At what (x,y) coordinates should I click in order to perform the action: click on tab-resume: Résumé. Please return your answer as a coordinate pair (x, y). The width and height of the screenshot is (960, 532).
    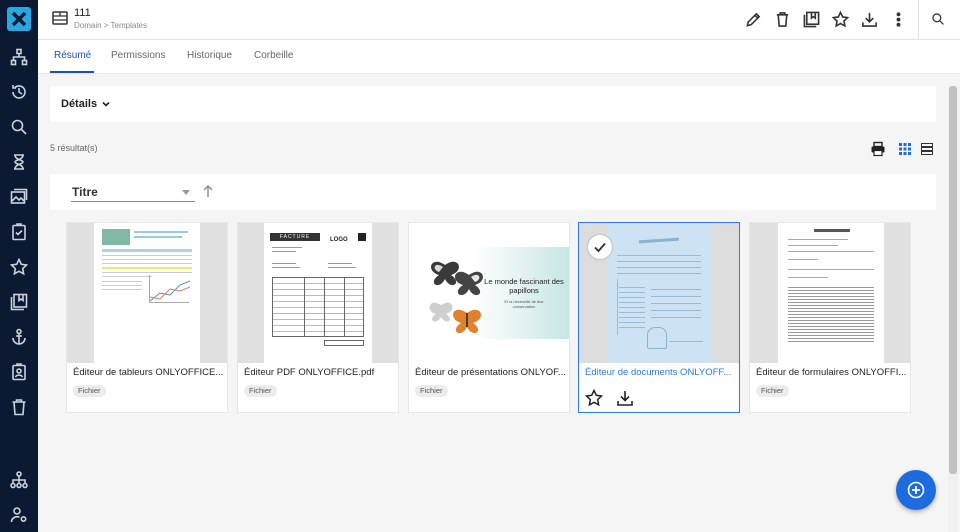
    Looking at the image, I should click on (72, 55).